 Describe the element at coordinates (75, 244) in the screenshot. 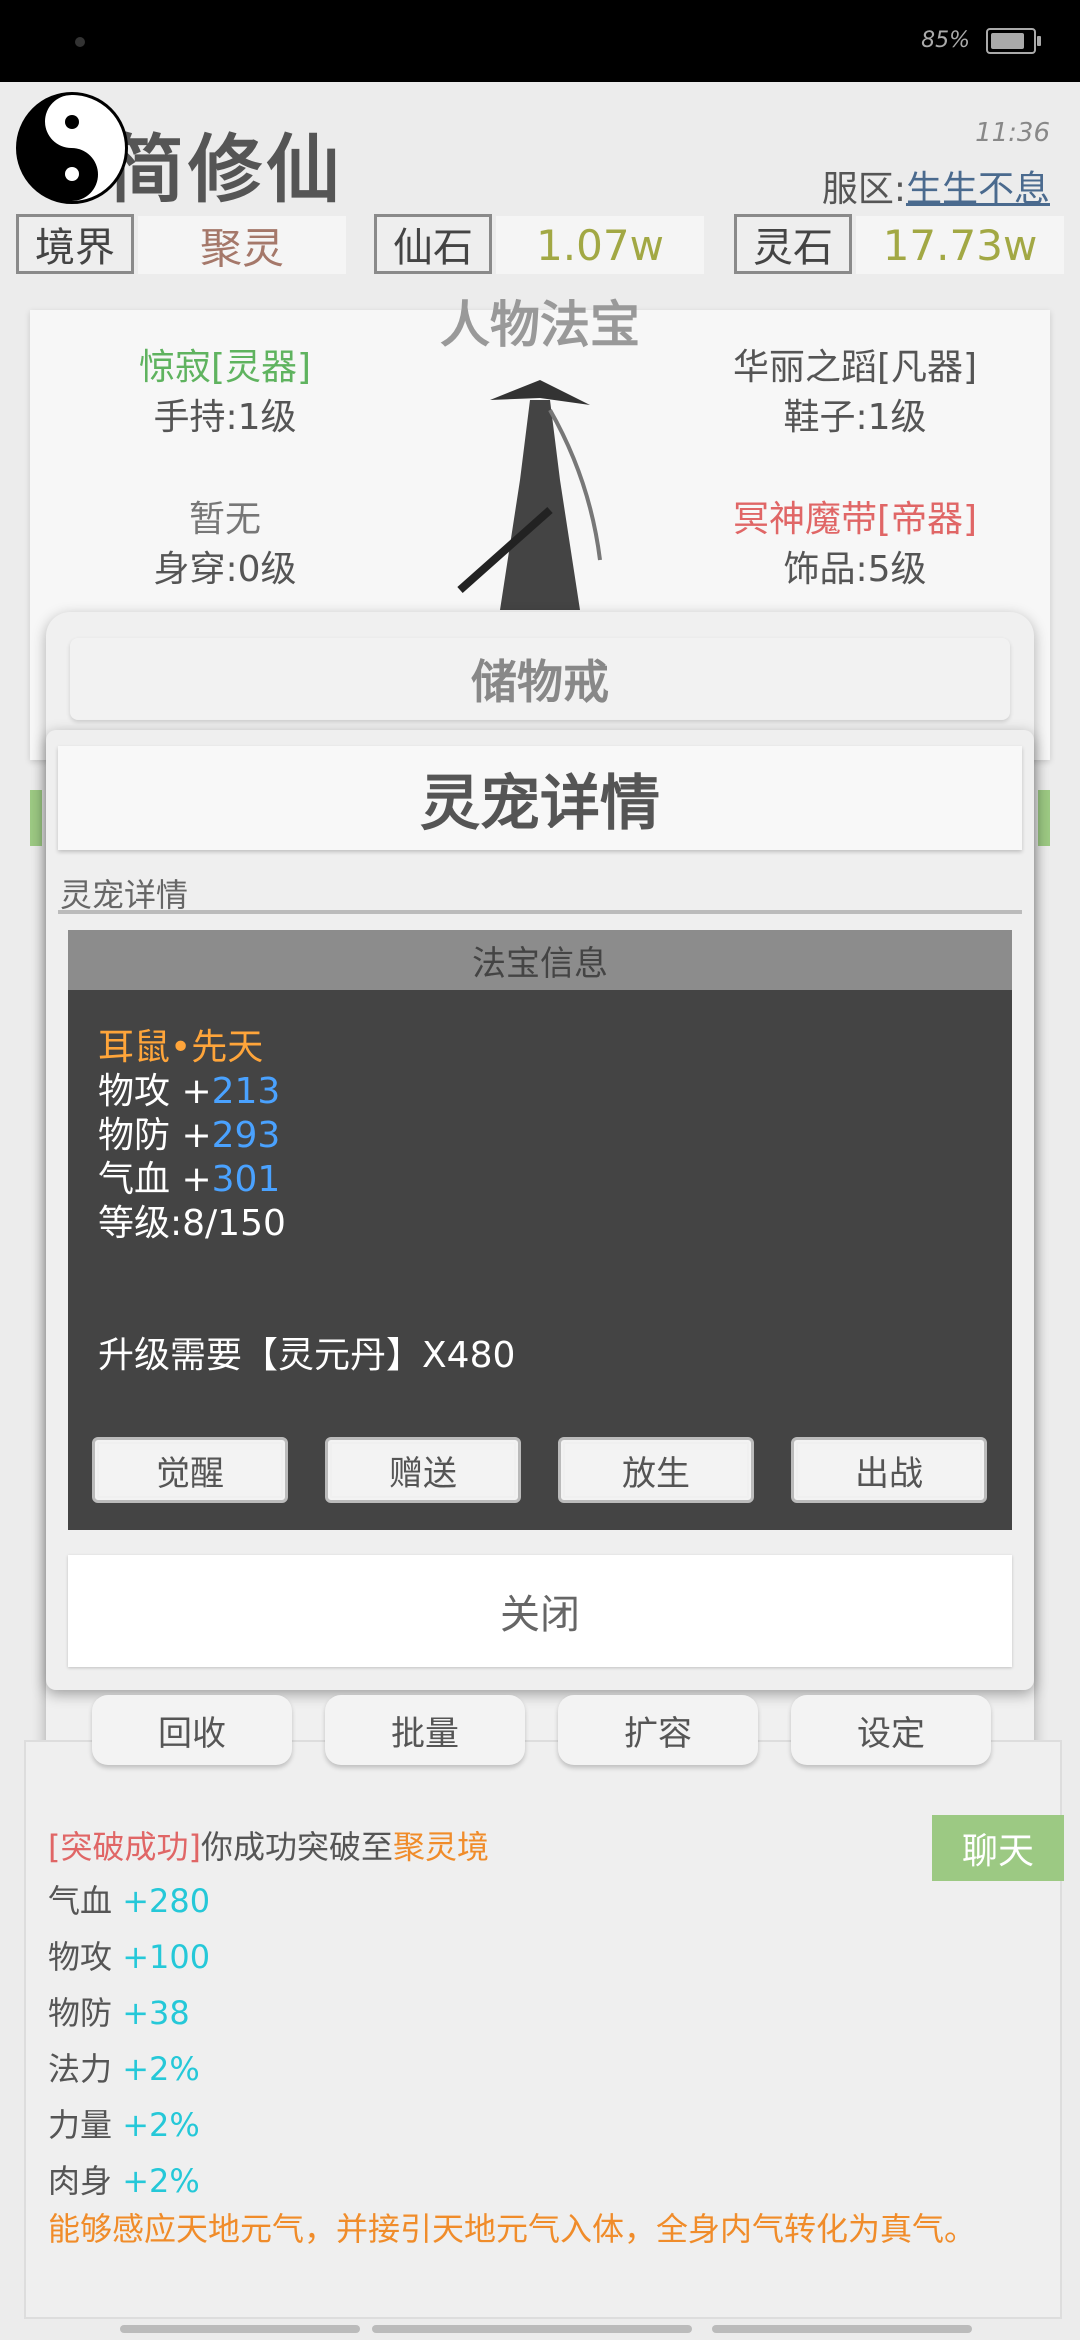

I see `realm-label: 境界` at that location.